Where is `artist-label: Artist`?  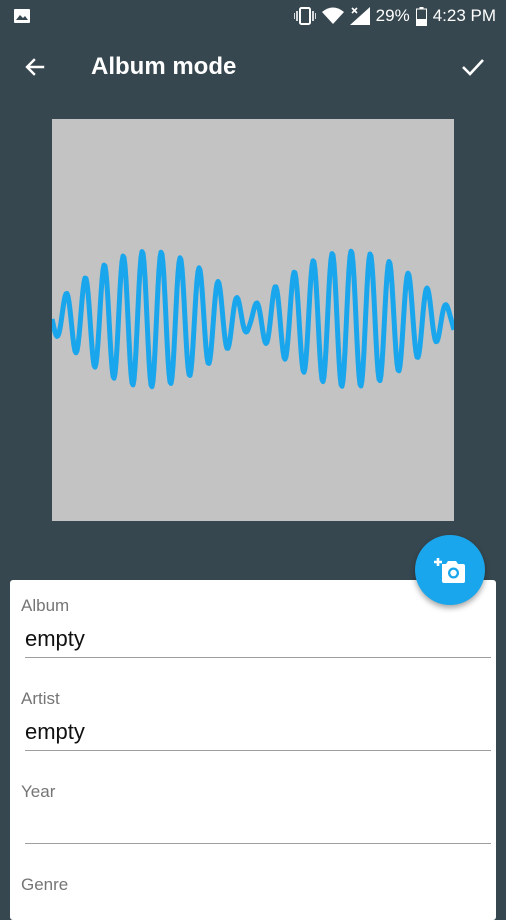
artist-label: Artist is located at coordinates (40, 698).